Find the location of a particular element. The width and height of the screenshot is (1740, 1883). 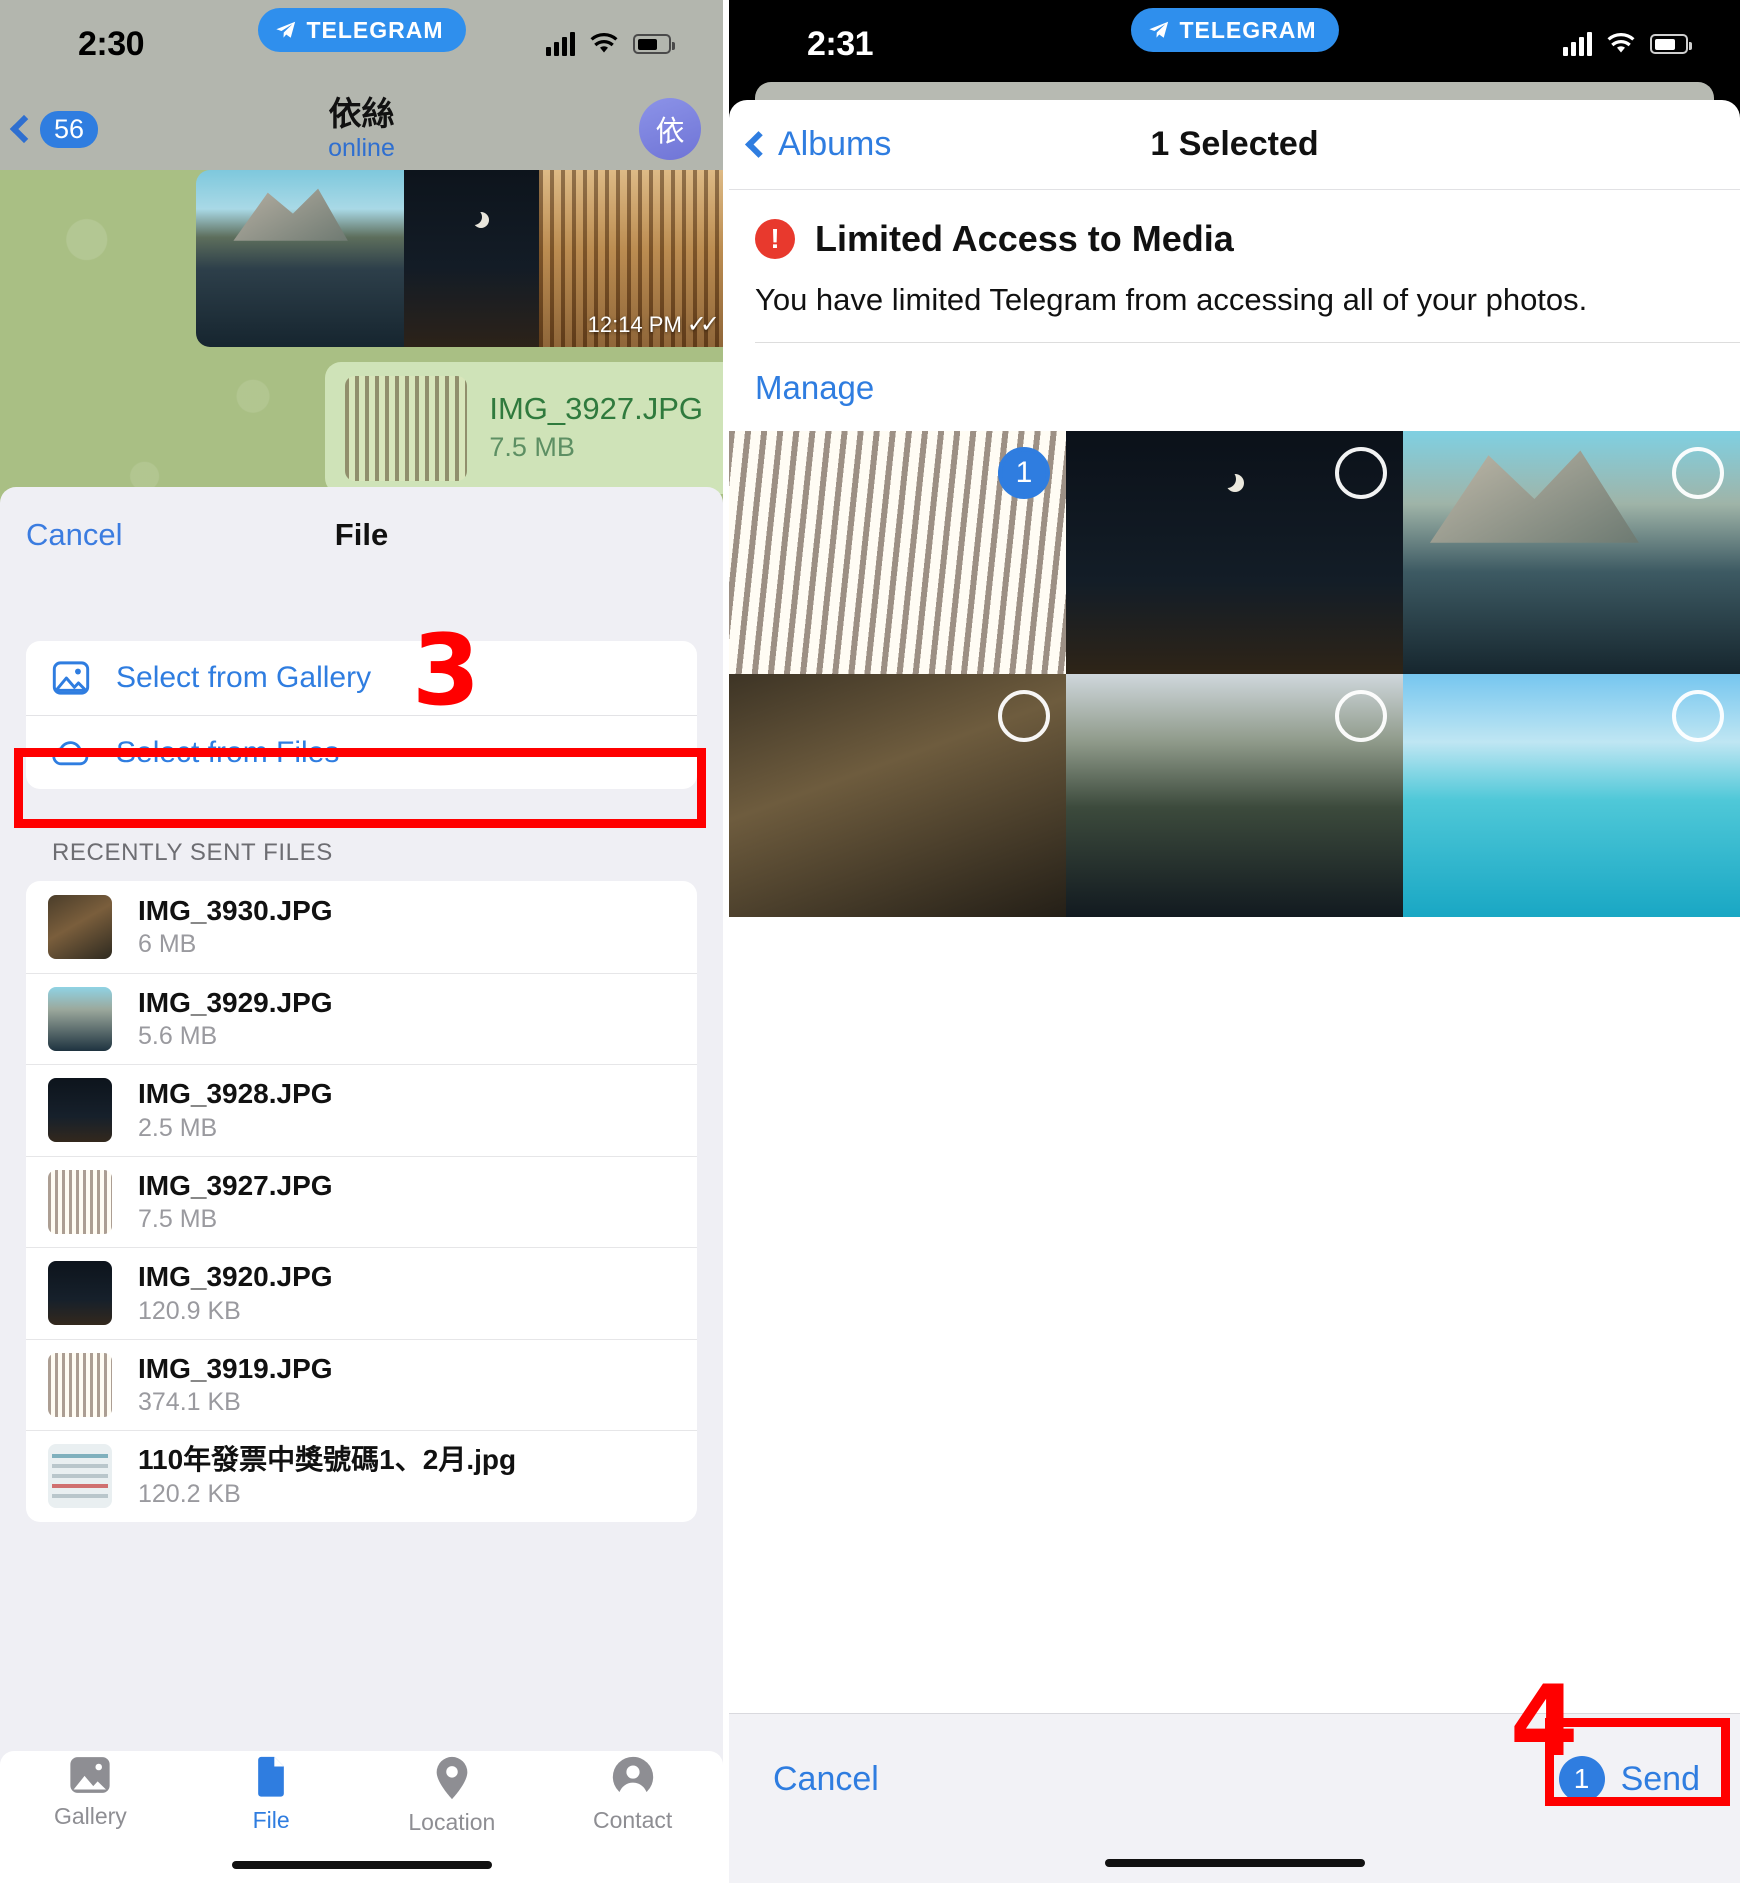

select-from-gallery-row: Select from Gallery is located at coordinates (361, 678).